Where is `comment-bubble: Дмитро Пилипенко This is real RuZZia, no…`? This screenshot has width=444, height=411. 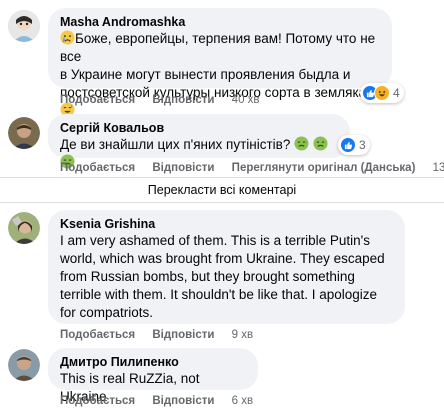
comment-bubble: Дмитро Пилипенко This is real RuZZia, no… is located at coordinates (153, 376).